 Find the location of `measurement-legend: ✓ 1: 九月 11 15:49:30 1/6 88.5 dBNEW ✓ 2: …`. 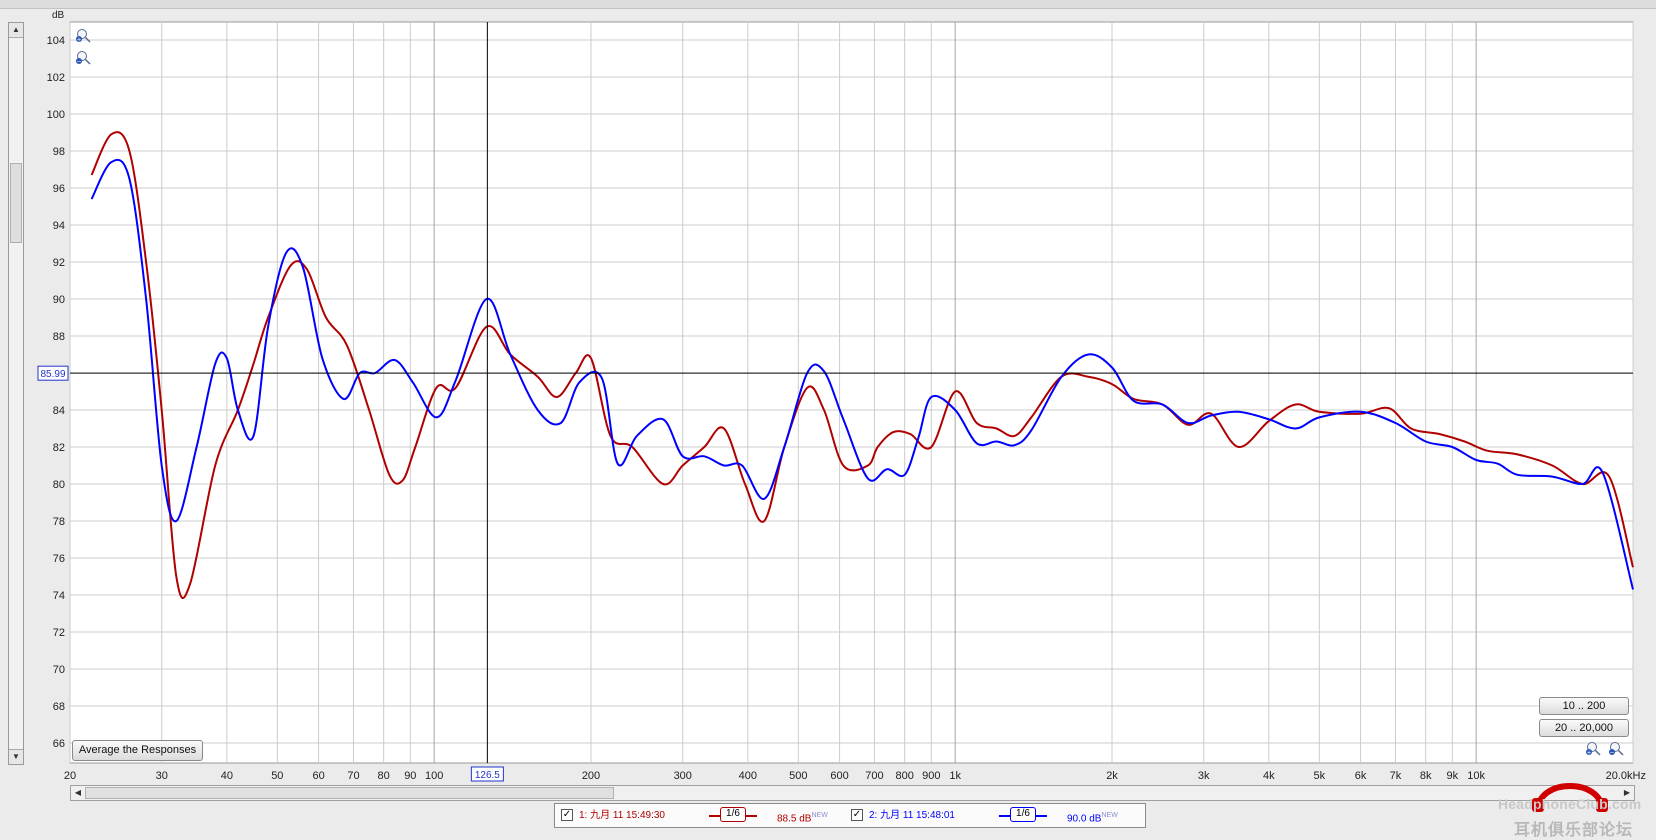

measurement-legend: ✓ 1: 九月 11 15:49:30 1/6 88.5 dBNEW ✓ 2: … is located at coordinates (850, 815).